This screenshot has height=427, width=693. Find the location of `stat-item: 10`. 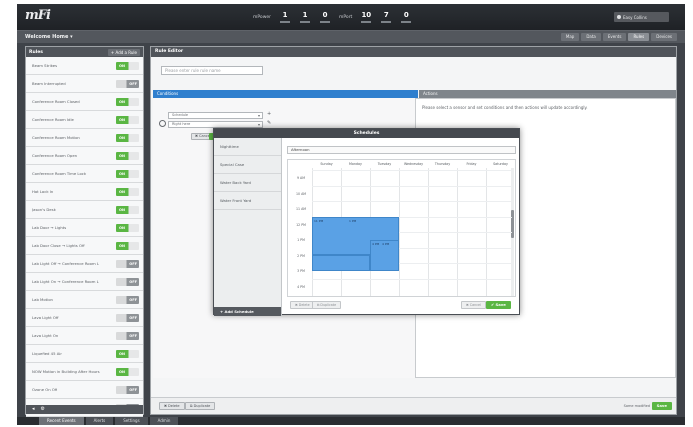

stat-item: 10 is located at coordinates (366, 17).